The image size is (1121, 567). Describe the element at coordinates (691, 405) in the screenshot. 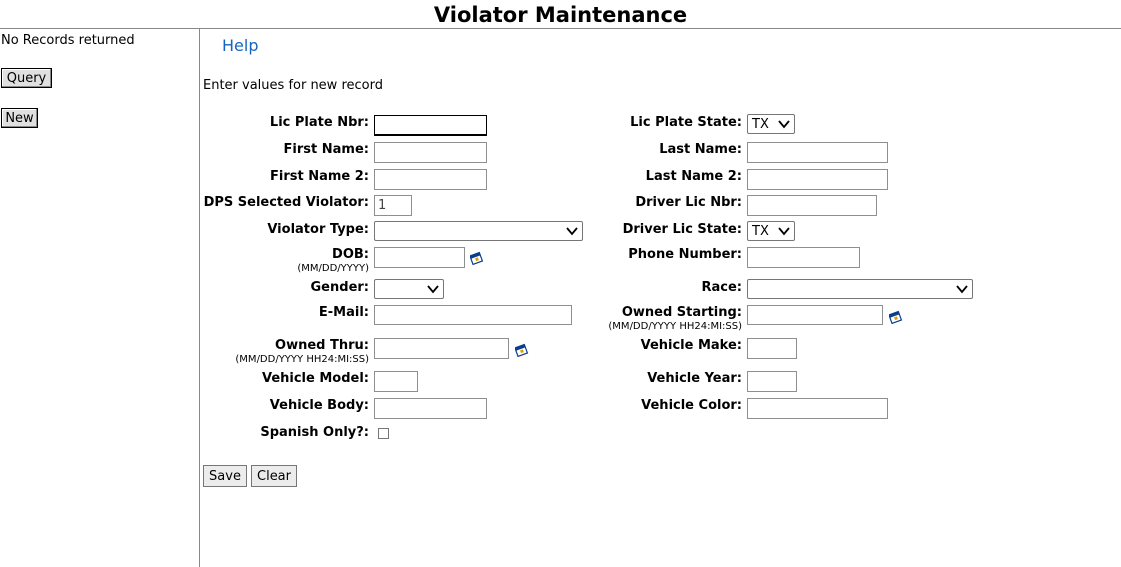

I see `vehicle-color-label: Vehicle Color:` at that location.